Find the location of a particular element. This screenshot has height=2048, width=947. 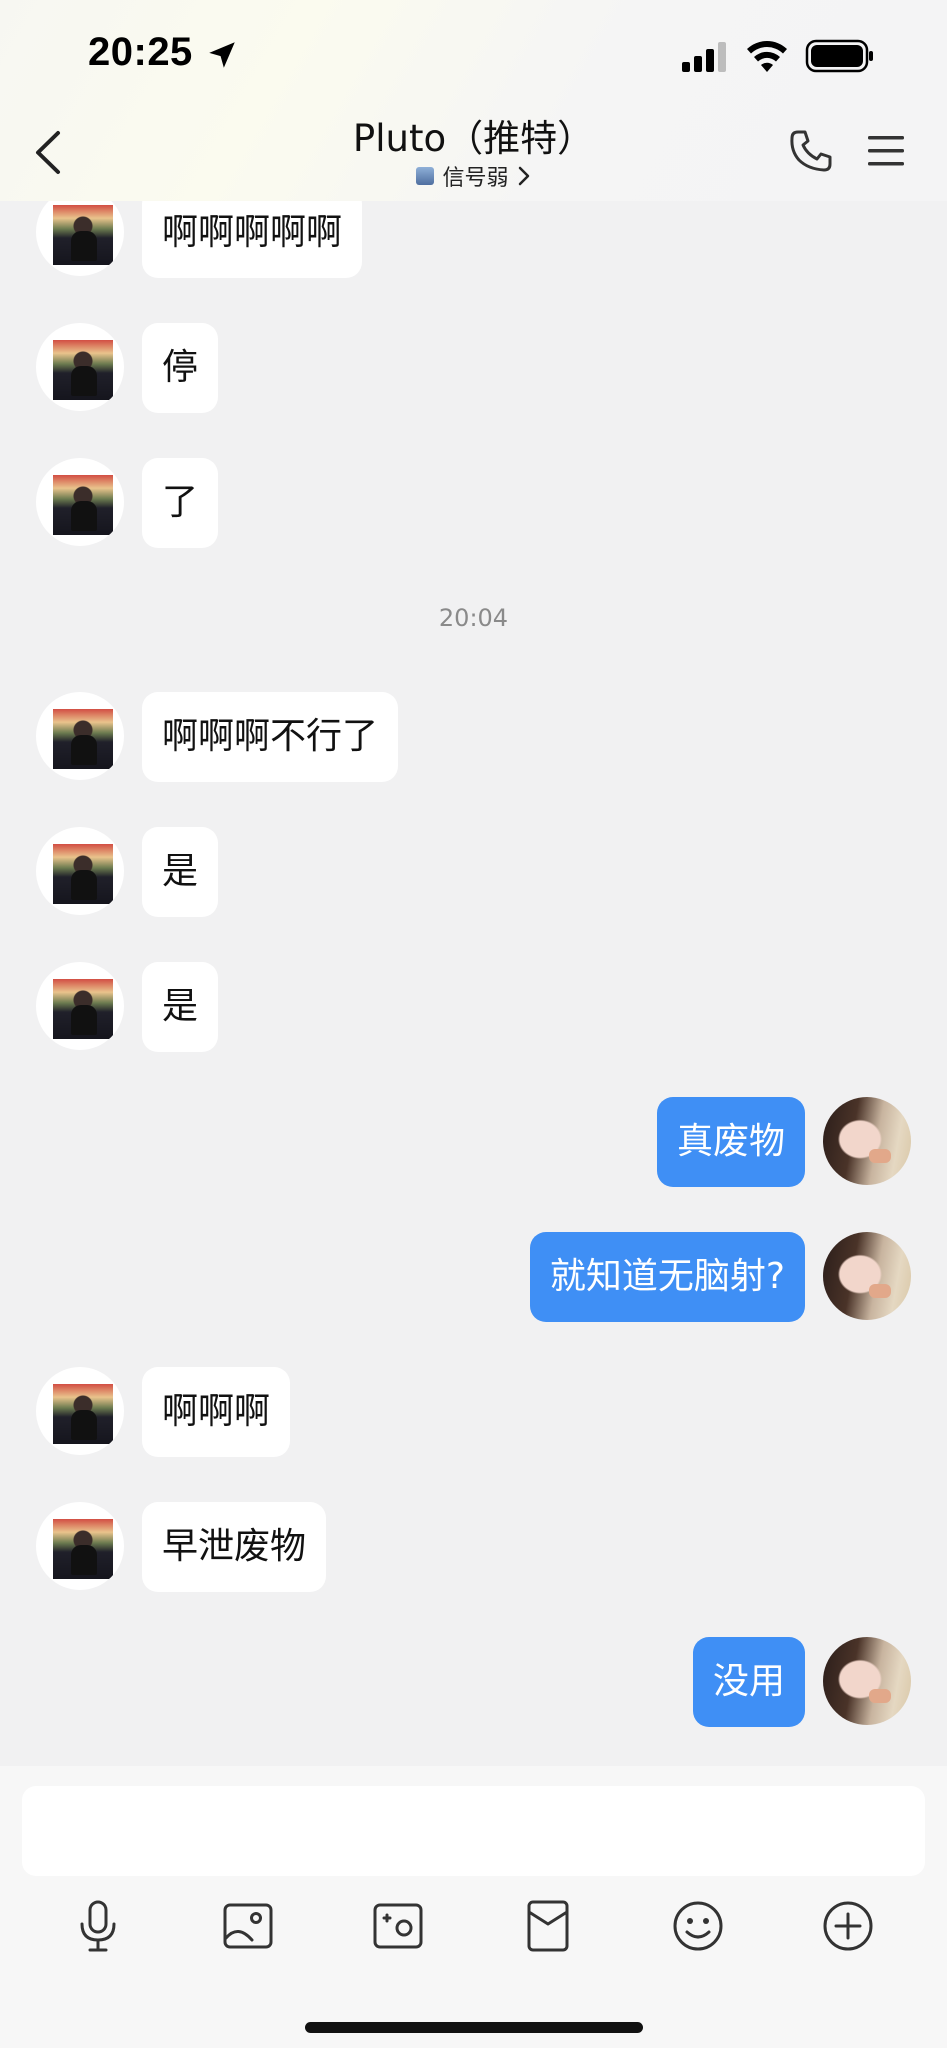

outgoing-message-bubble: 真废物 is located at coordinates (730, 1142).